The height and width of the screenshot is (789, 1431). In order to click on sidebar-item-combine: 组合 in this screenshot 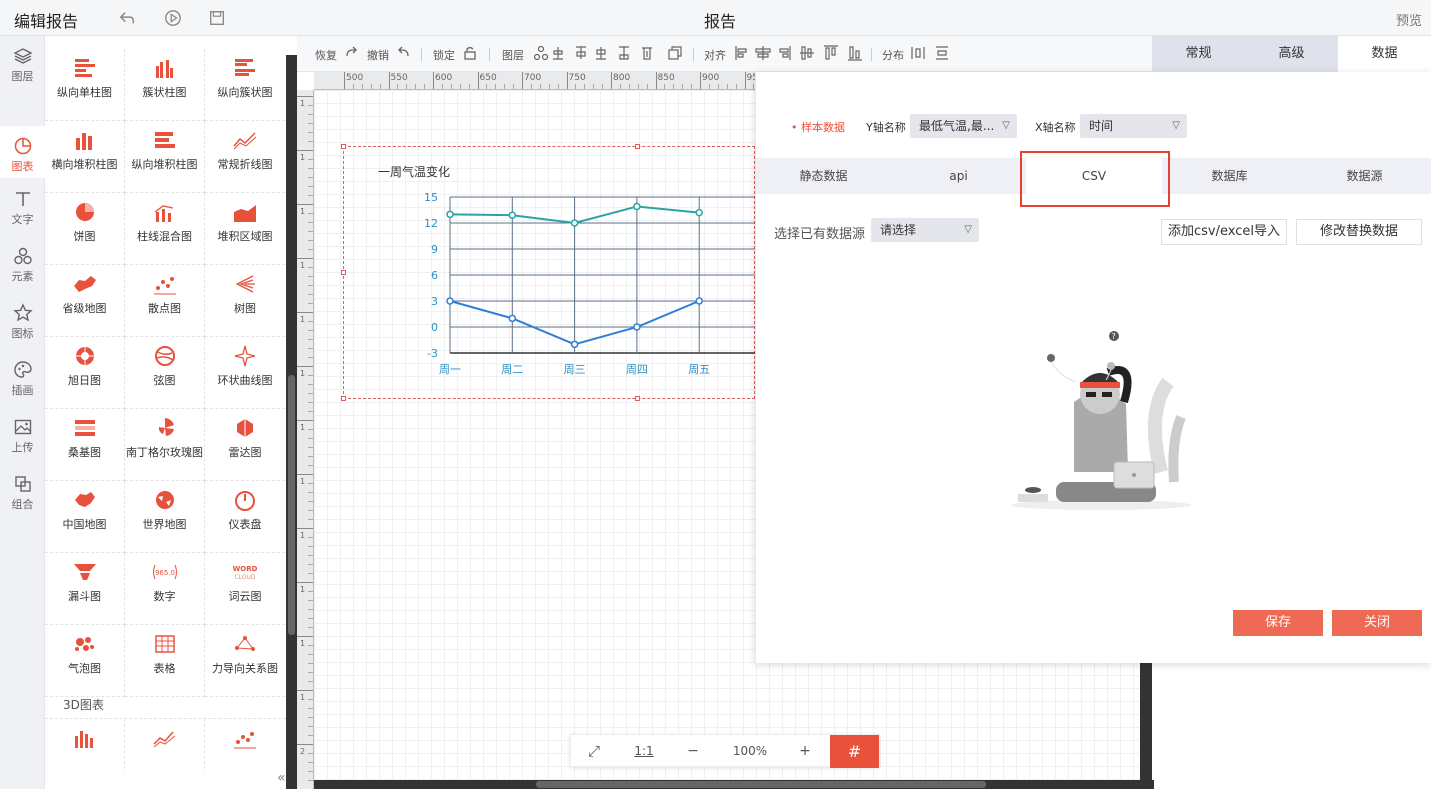, I will do `click(22, 492)`.